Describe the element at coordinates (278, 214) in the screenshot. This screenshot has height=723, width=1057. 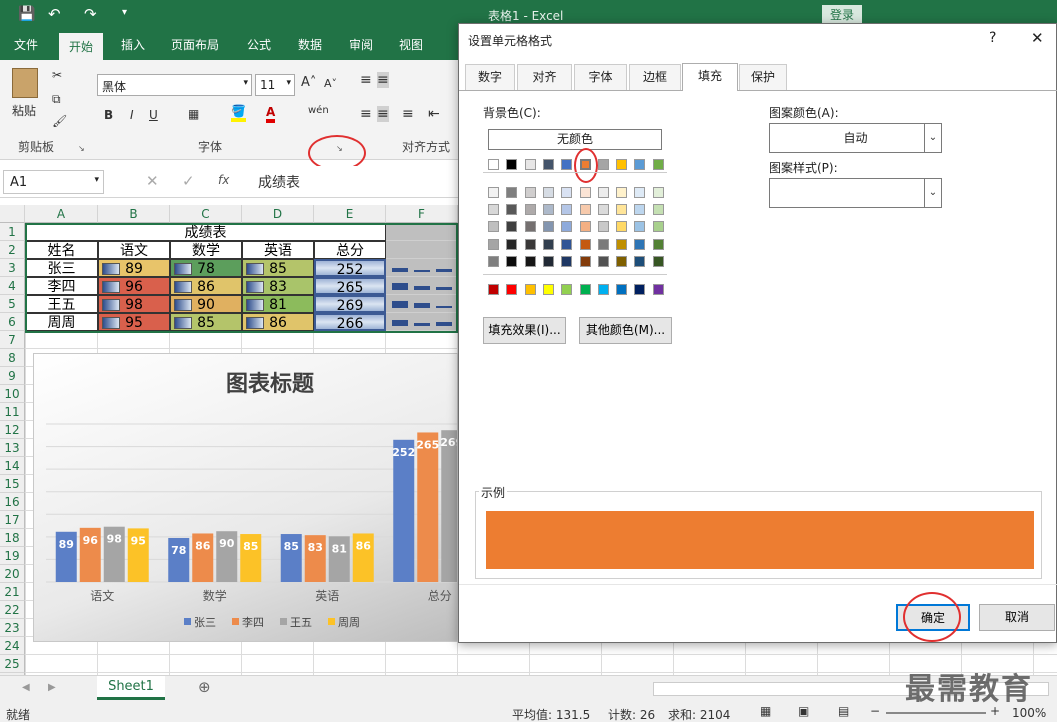
I see `column-header: D` at that location.